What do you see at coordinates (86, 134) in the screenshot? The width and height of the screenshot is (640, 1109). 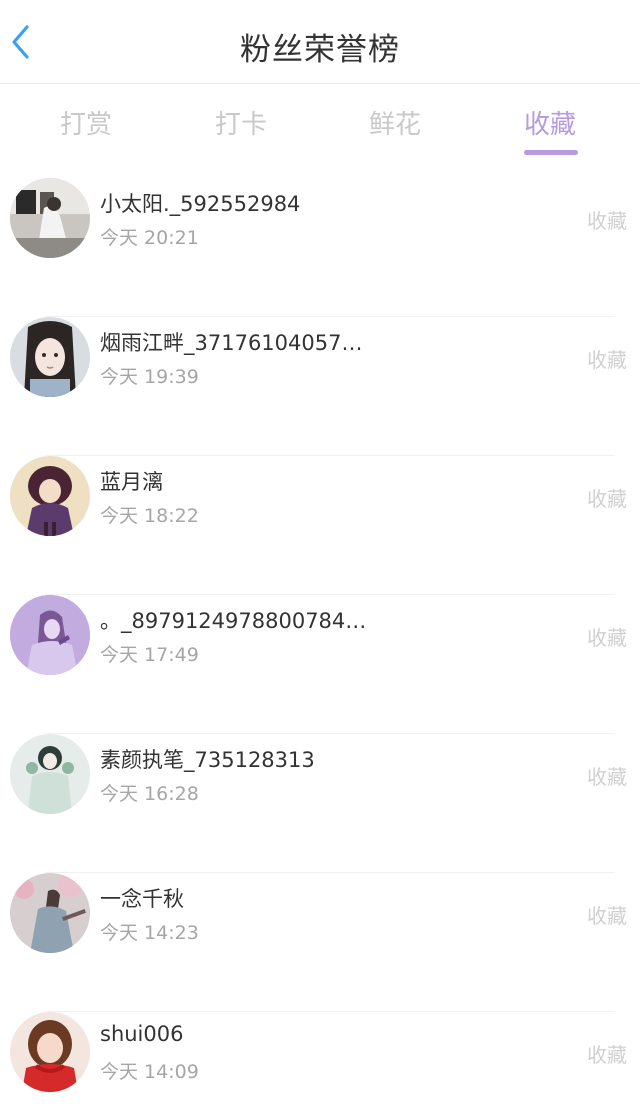 I see `tab-tip: 打赏` at bounding box center [86, 134].